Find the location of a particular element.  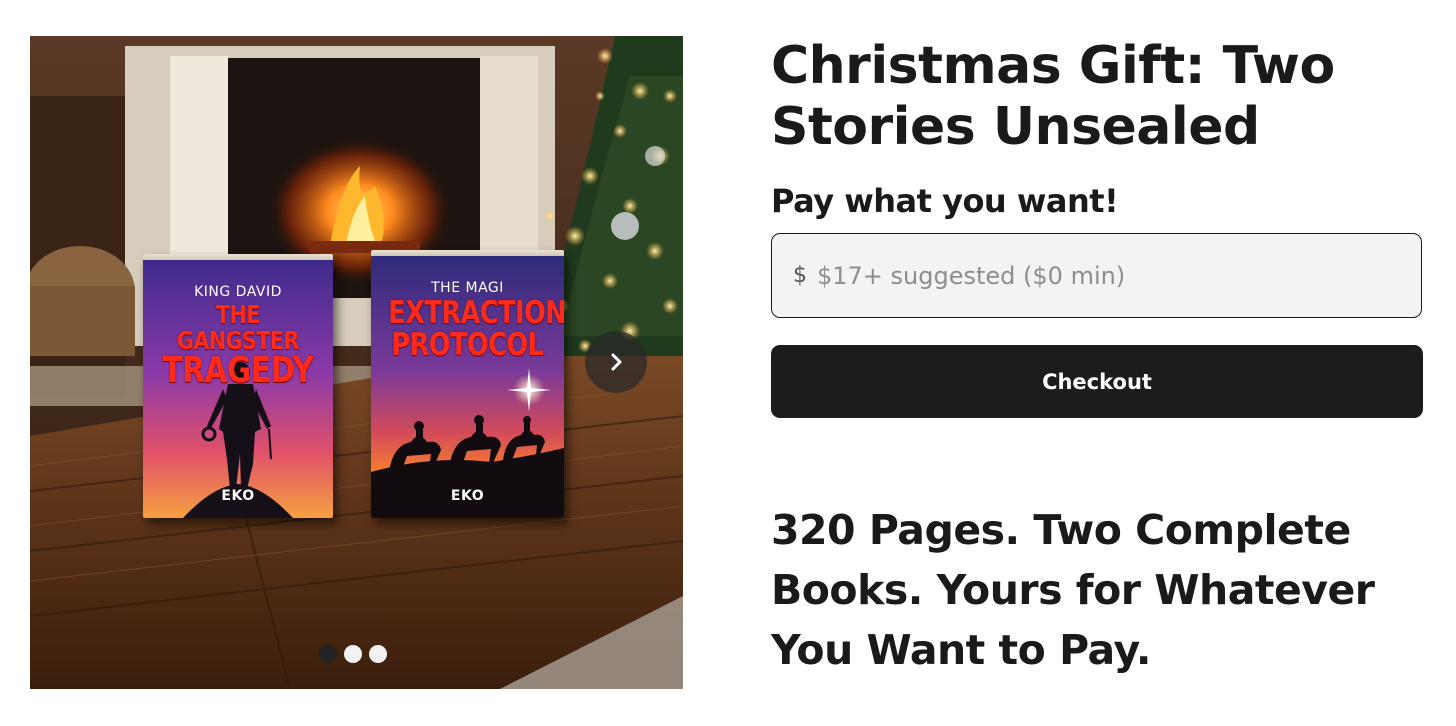

carousel-next-button is located at coordinates (616, 362).